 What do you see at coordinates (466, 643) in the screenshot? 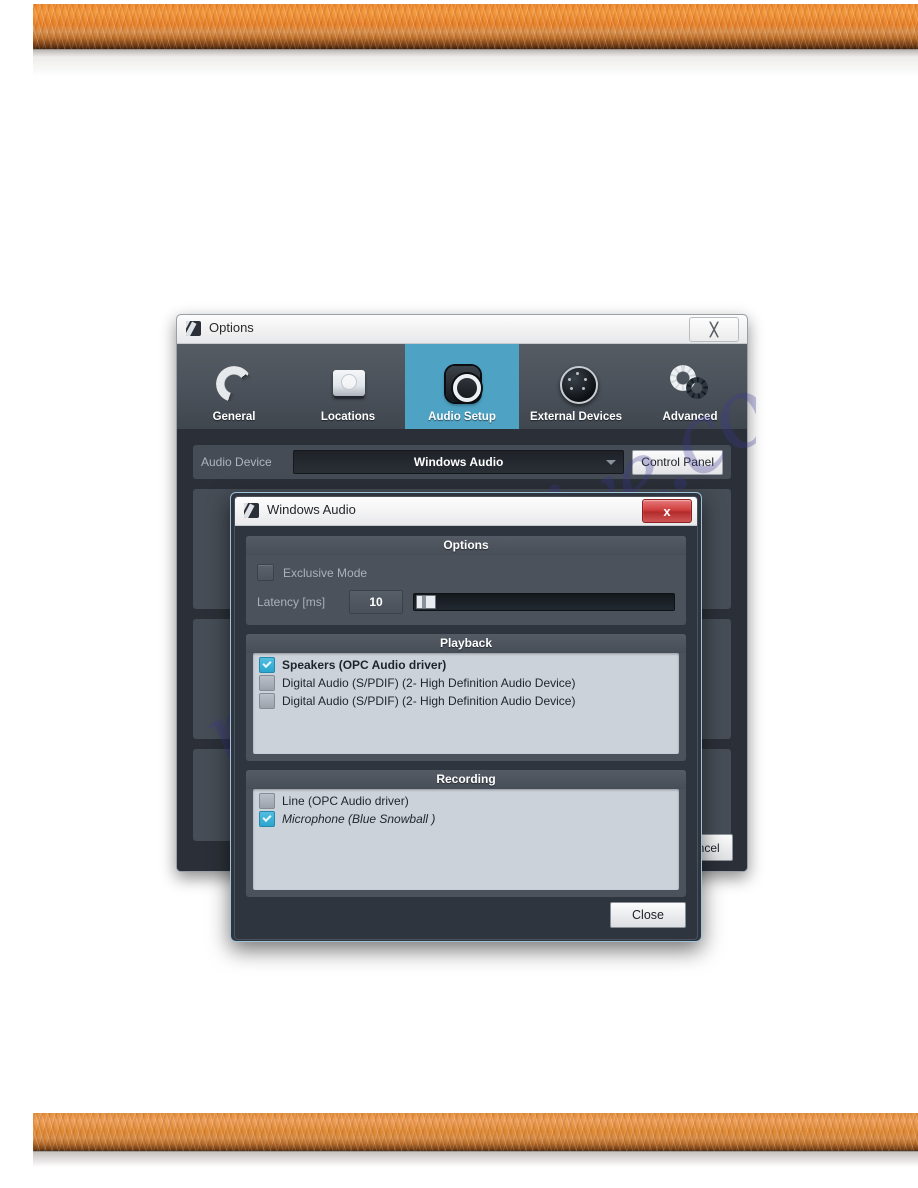
I see `playback-group-header: Playback` at bounding box center [466, 643].